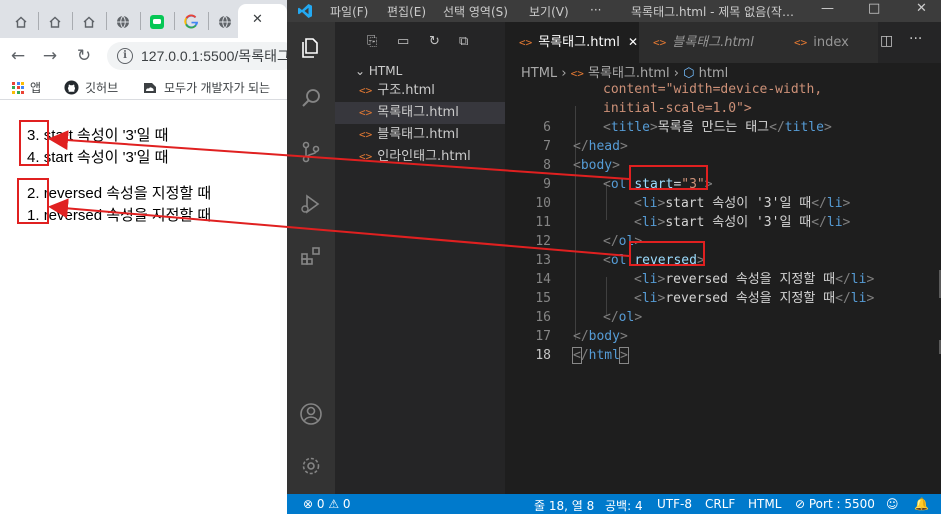 This screenshot has width=941, height=514. I want to click on highlight-box-reversed-attr, so click(667, 253).